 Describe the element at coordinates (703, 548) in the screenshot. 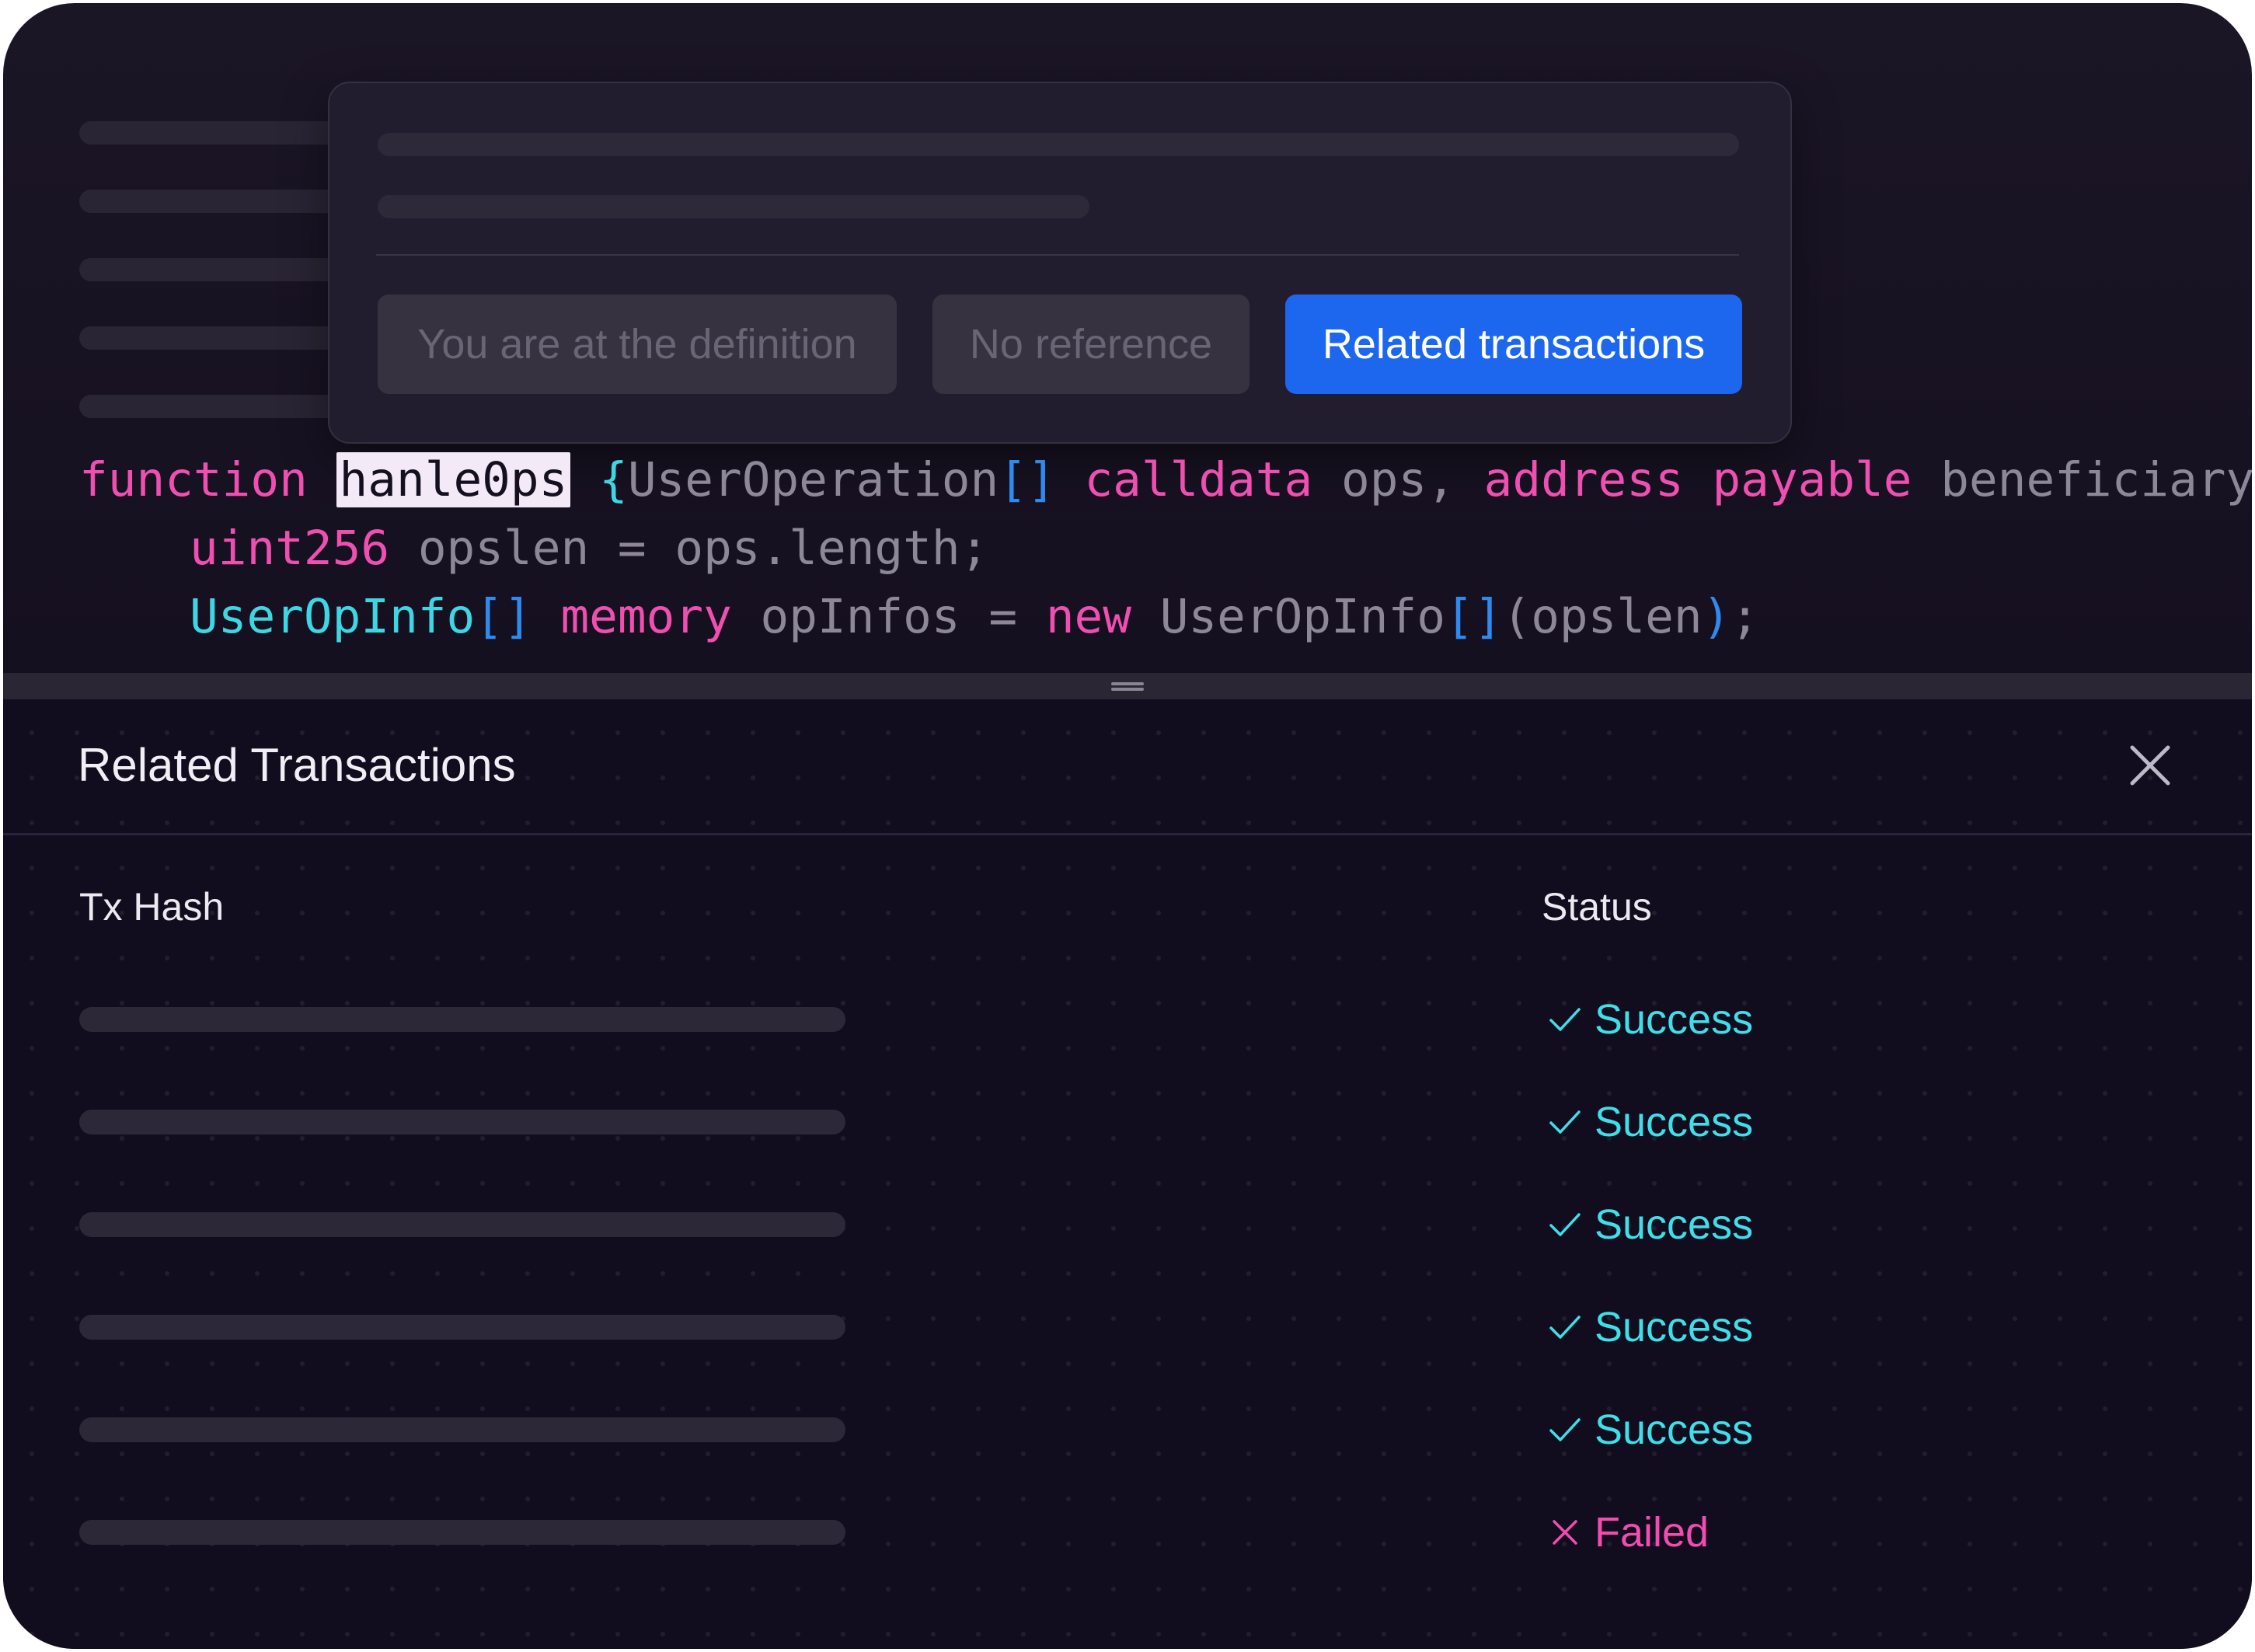

I see `code-token: opslen = ops.length;` at that location.